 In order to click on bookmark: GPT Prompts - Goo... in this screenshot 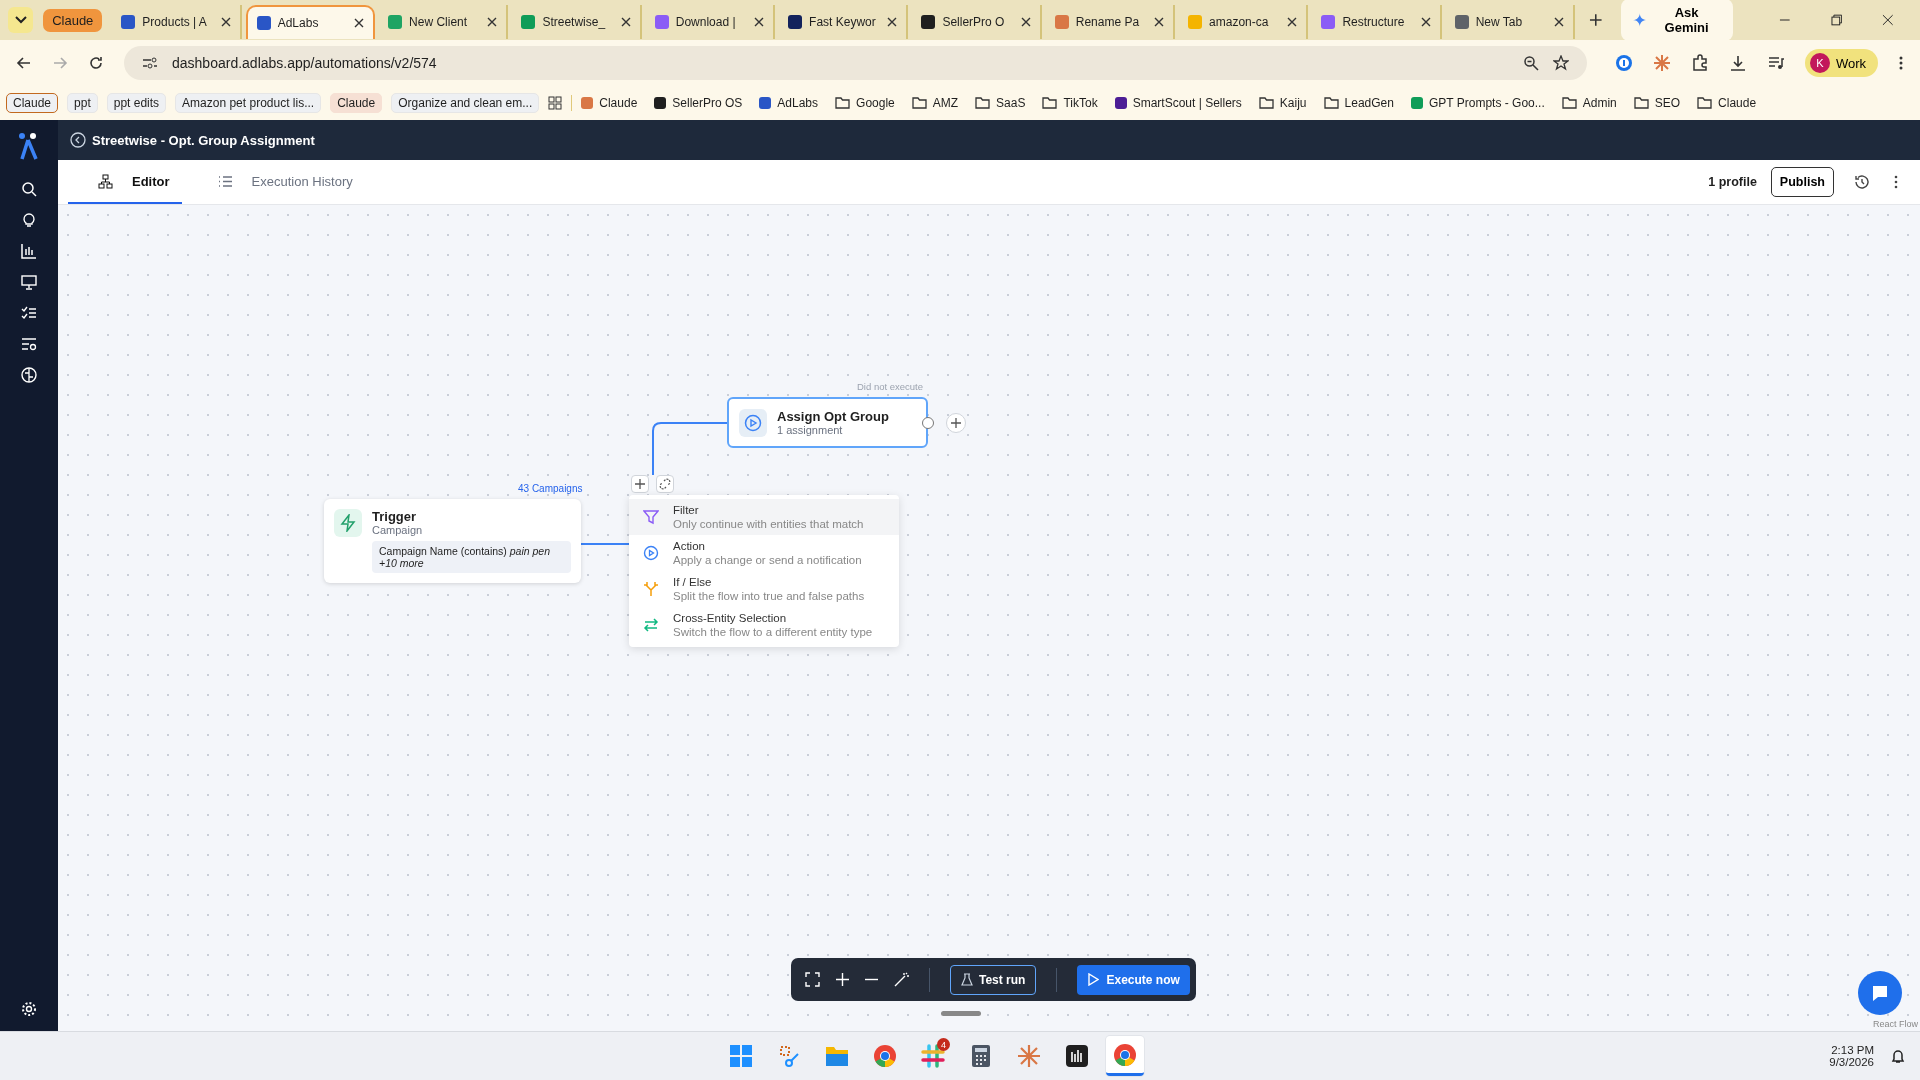, I will do `click(1477, 103)`.